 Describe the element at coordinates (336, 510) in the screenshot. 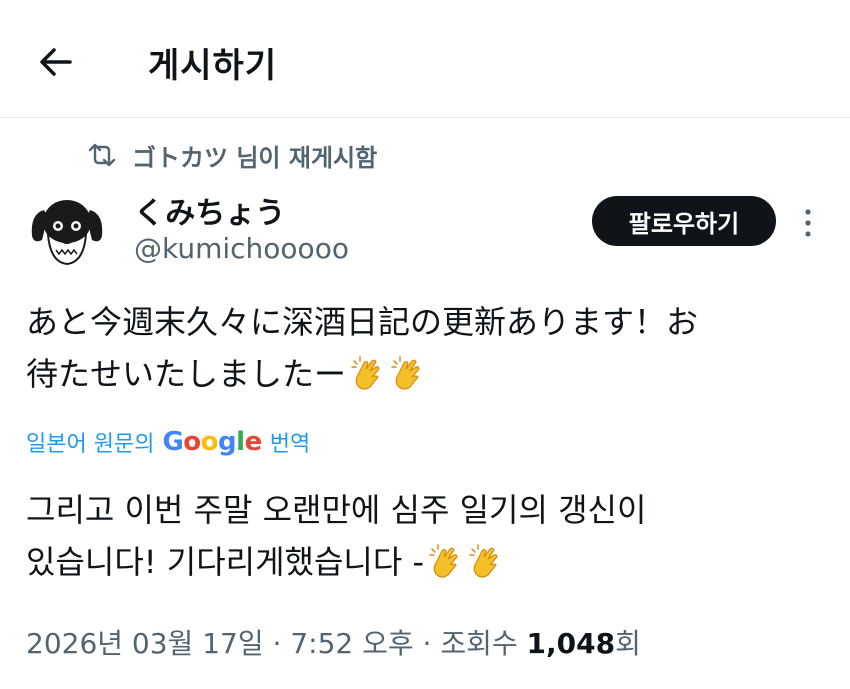

I see `translated-line: 그리고 이번 주말 오랜만에 심주 일기의 갱신이` at that location.